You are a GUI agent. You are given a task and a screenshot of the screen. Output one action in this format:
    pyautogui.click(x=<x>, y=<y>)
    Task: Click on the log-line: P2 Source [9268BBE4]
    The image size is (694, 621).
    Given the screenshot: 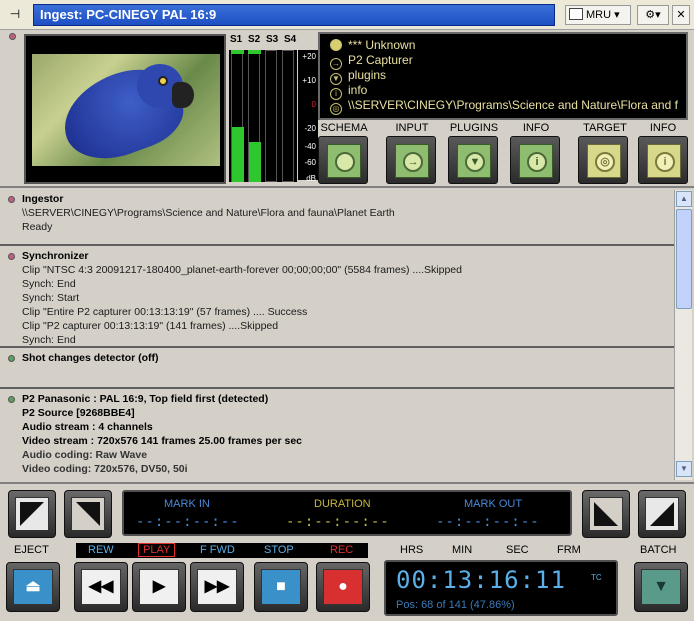 What is the action you would take?
    pyautogui.click(x=78, y=413)
    